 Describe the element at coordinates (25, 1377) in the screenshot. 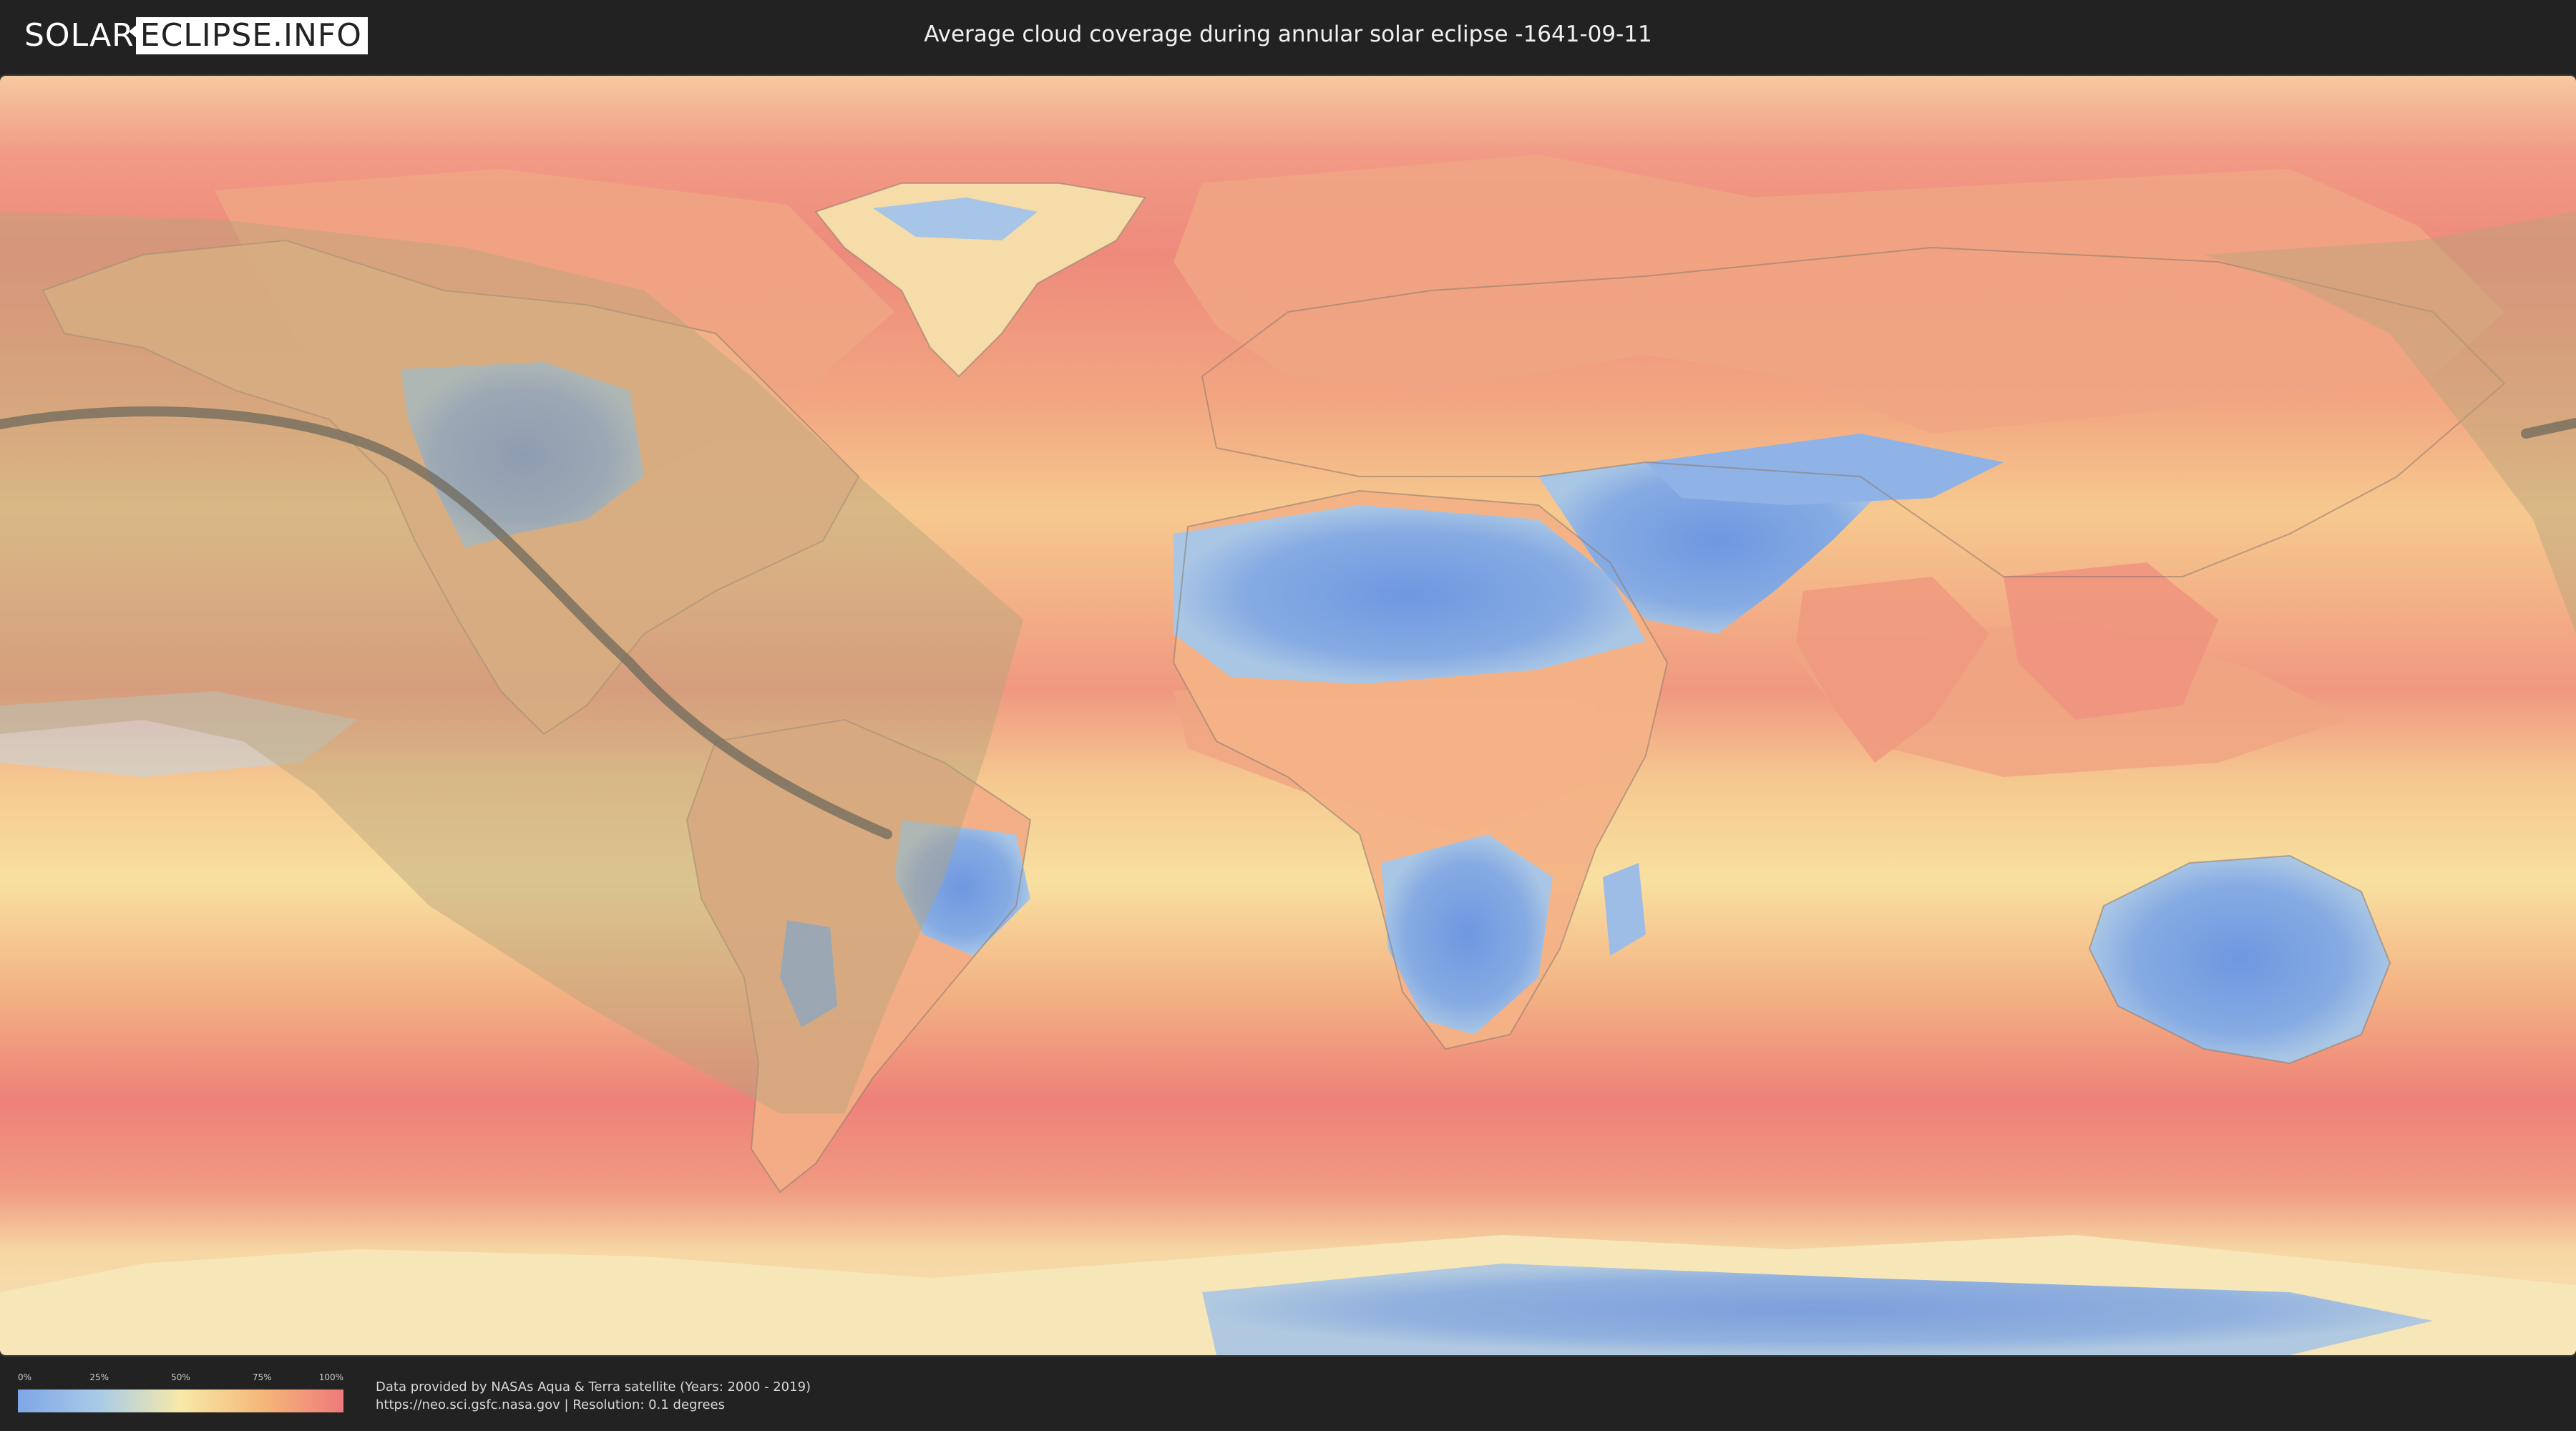

I see `legend-tick-0: 0%` at that location.